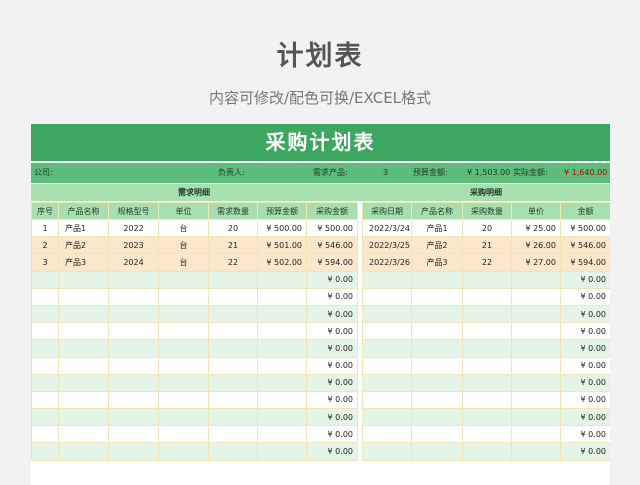 This screenshot has width=640, height=485. I want to click on table-cell: ¥ 594.00, so click(585, 262).